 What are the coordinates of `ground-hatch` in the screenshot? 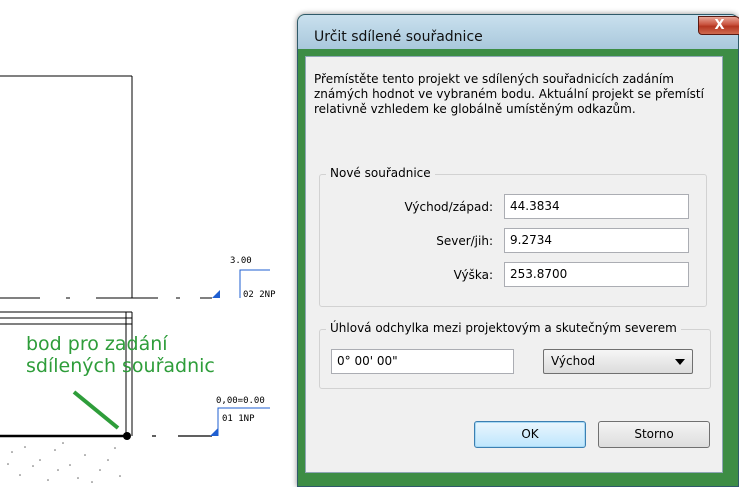 It's located at (64, 462).